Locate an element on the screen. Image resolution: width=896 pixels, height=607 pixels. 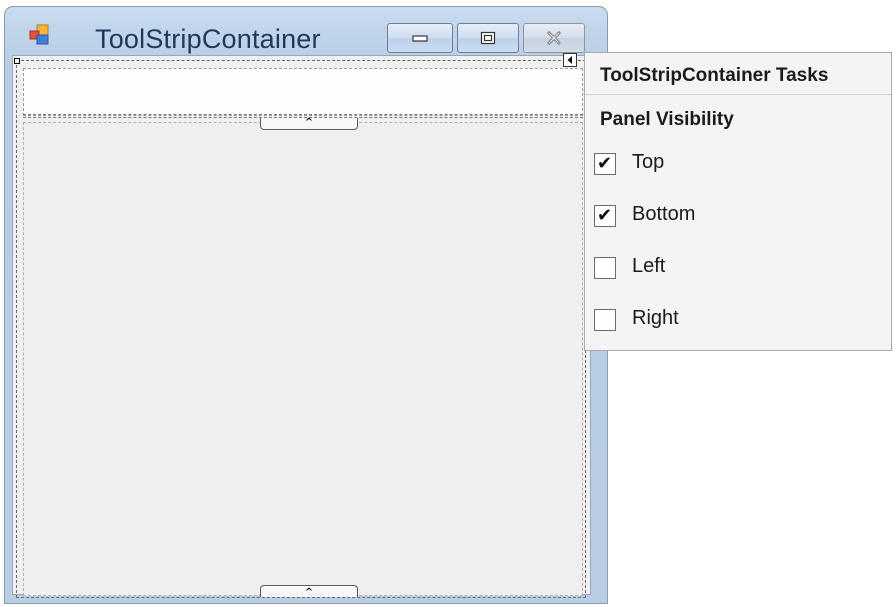
top-toolstrip-panel is located at coordinates (303, 92).